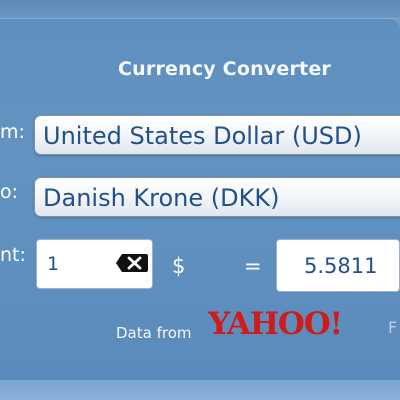 Image resolution: width=400 pixels, height=400 pixels. I want to click on equals-sign: =, so click(253, 266).